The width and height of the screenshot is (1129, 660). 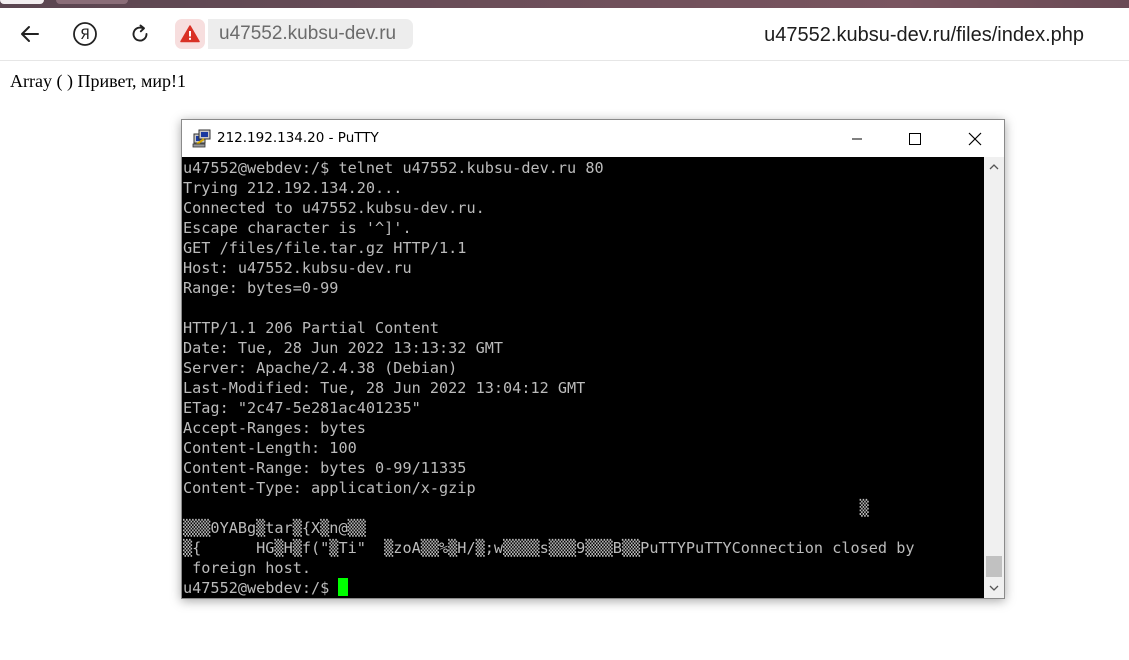 I want to click on security-warning-badge, so click(x=190, y=34).